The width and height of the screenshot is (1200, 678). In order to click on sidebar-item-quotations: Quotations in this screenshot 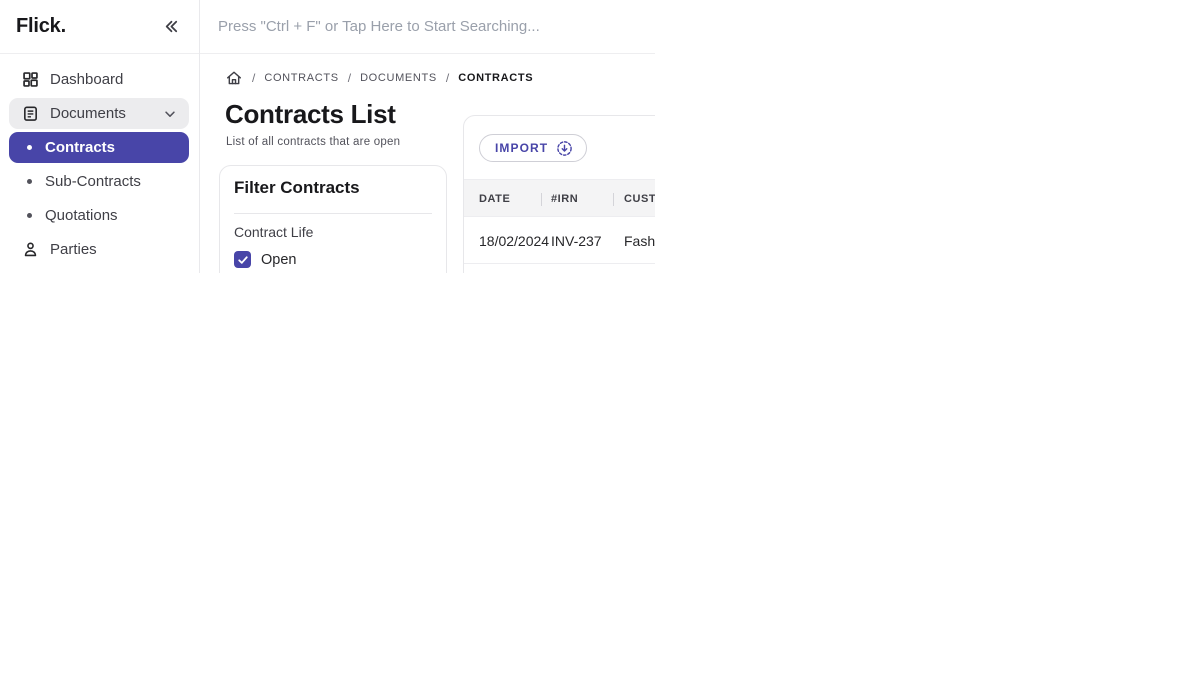, I will do `click(99, 215)`.